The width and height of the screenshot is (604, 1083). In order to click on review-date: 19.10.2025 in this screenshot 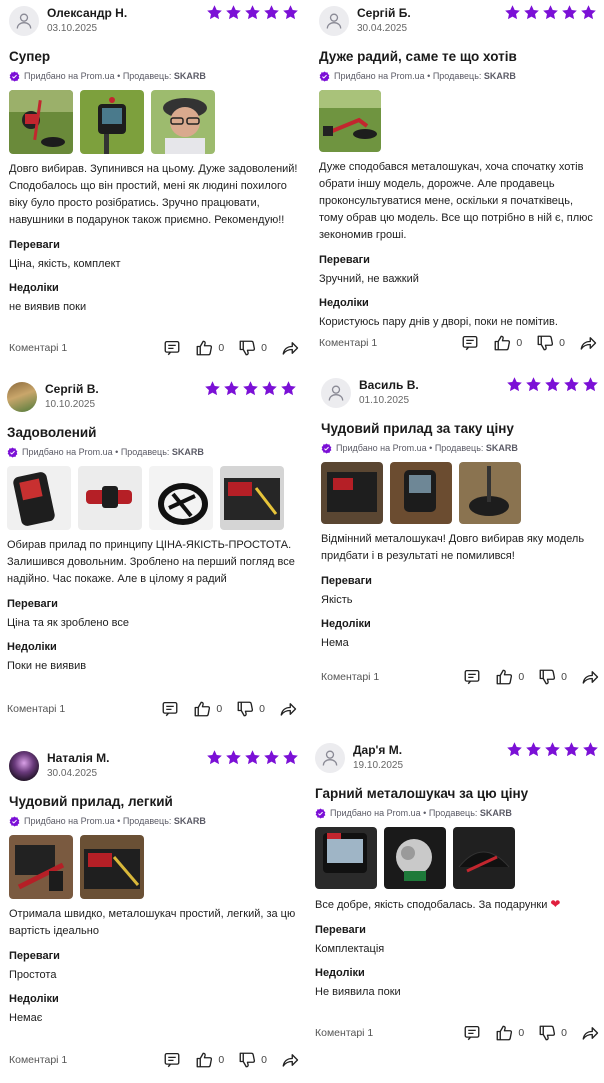, I will do `click(378, 765)`.